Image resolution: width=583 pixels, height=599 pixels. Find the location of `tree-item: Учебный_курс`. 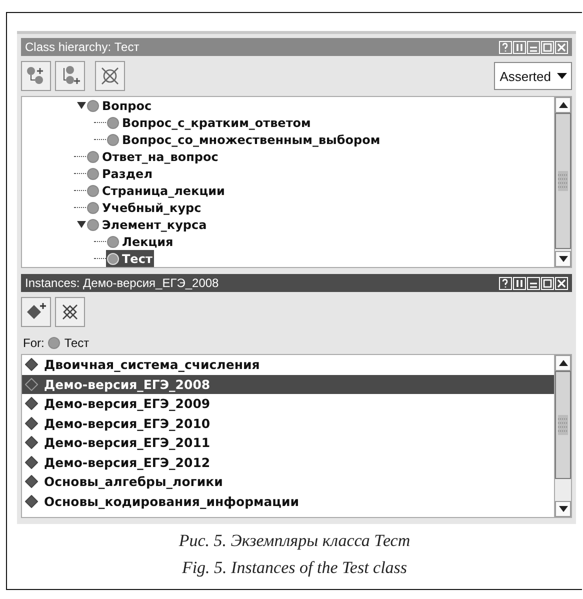

tree-item: Учебный_курс is located at coordinates (145, 207).